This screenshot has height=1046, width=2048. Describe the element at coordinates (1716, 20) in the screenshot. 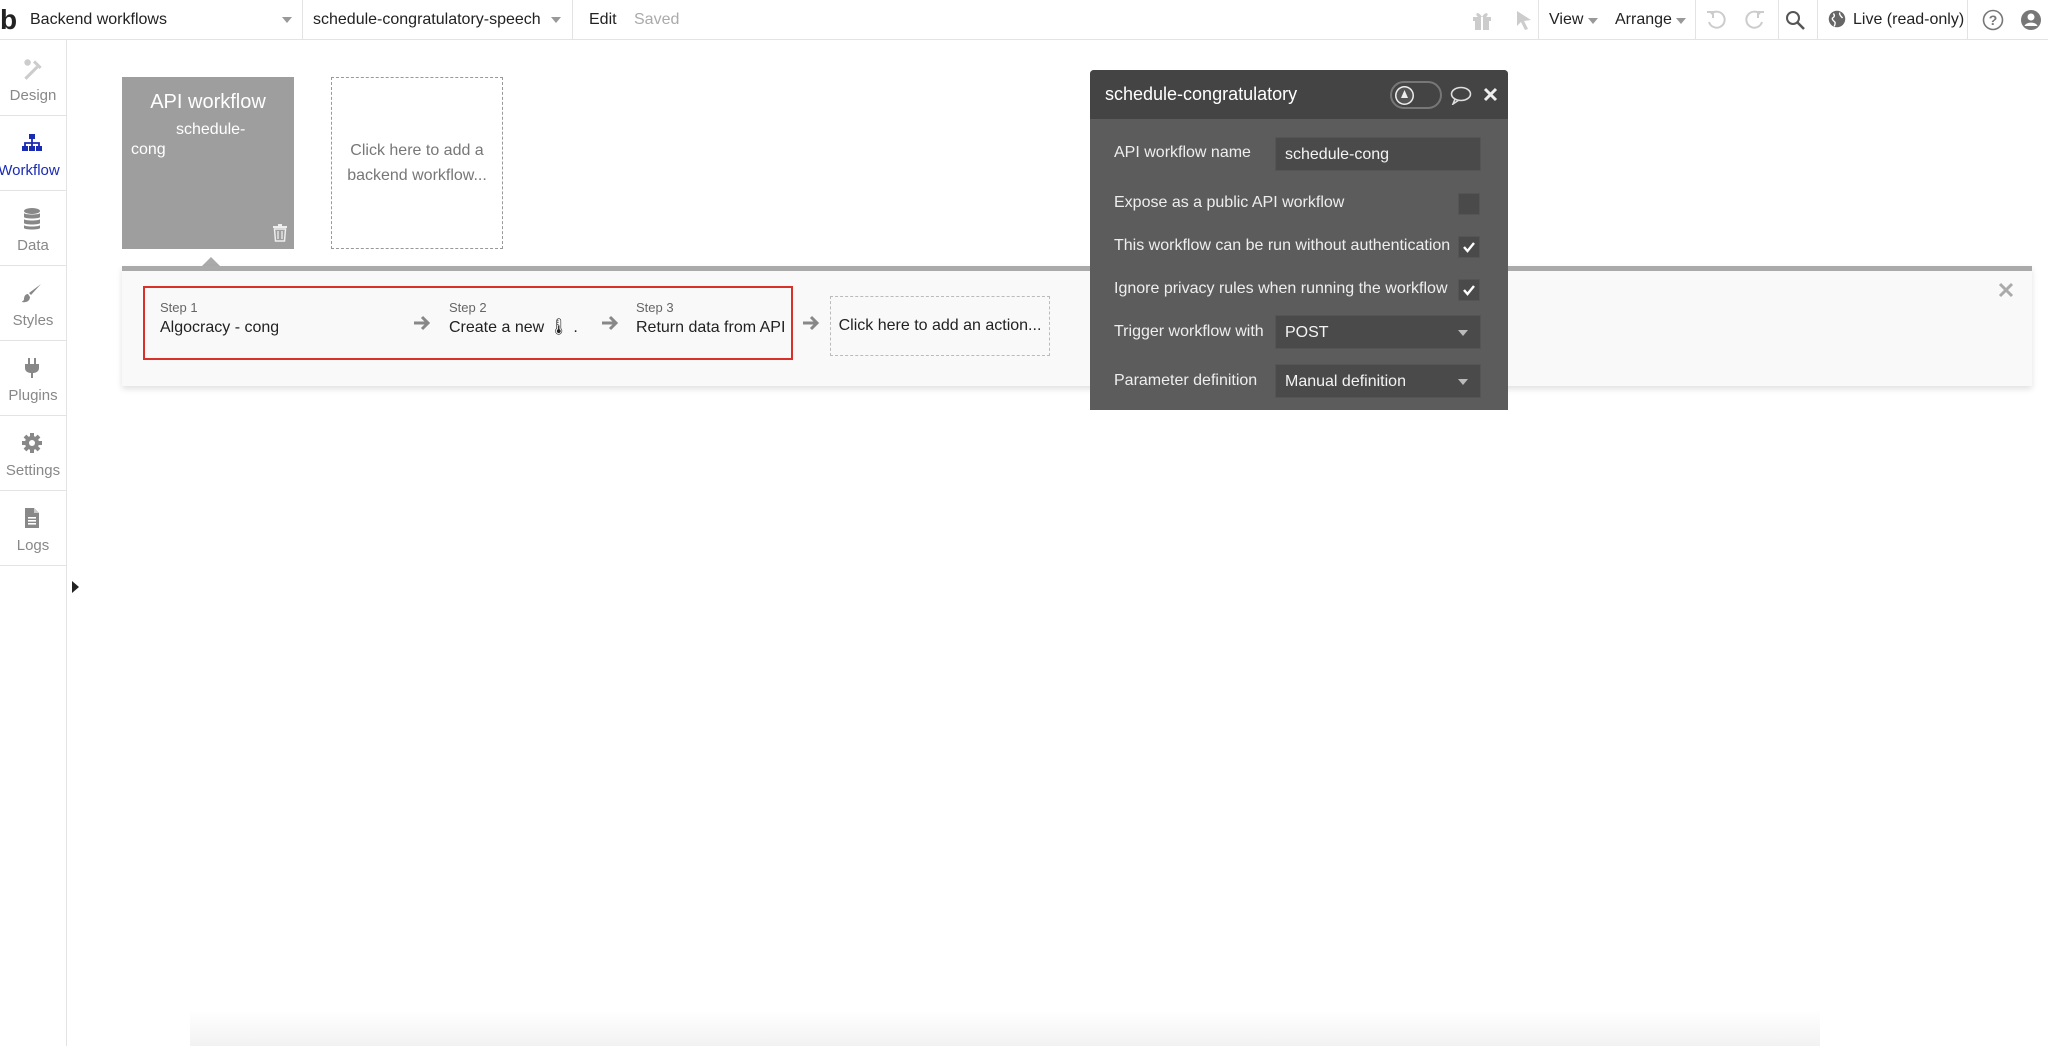

I see `undo-icon` at that location.